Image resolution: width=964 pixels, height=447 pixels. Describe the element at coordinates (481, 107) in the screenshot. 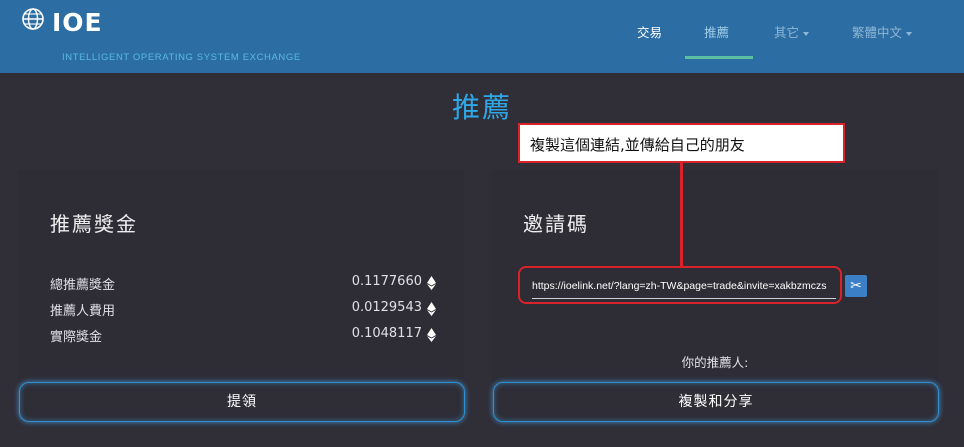

I see `page-title: 推薦` at that location.